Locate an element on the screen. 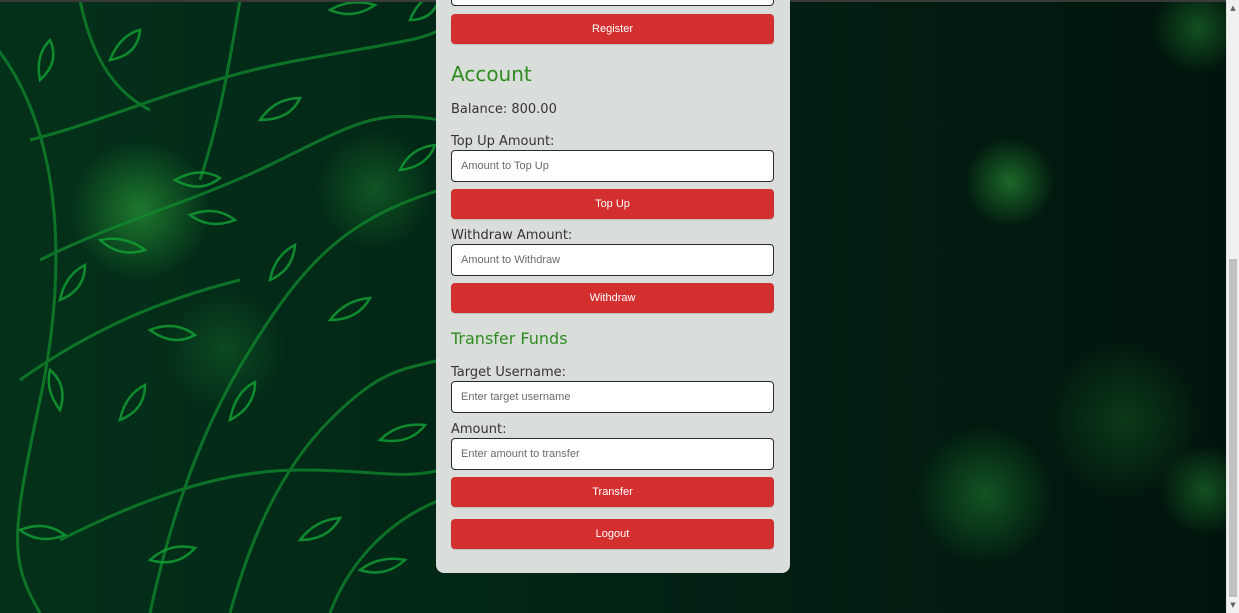  topup-button: Top Up is located at coordinates (612, 204).